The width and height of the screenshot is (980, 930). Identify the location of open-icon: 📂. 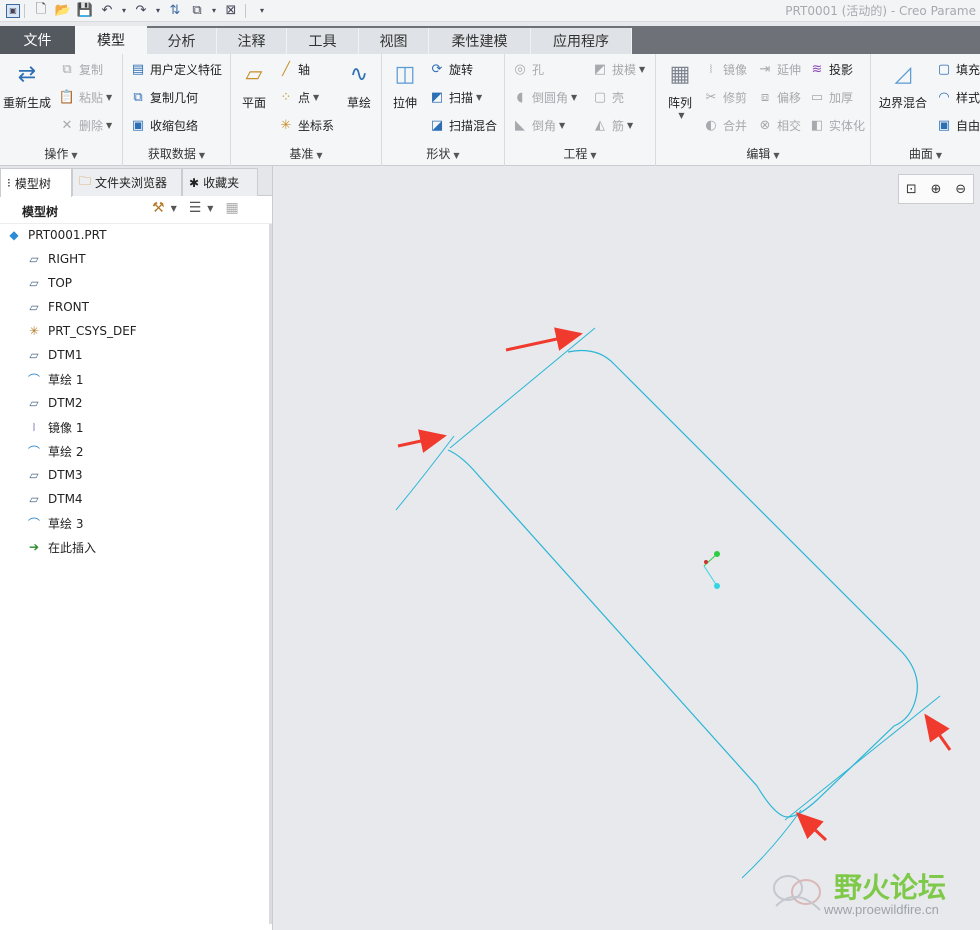
(63, 11).